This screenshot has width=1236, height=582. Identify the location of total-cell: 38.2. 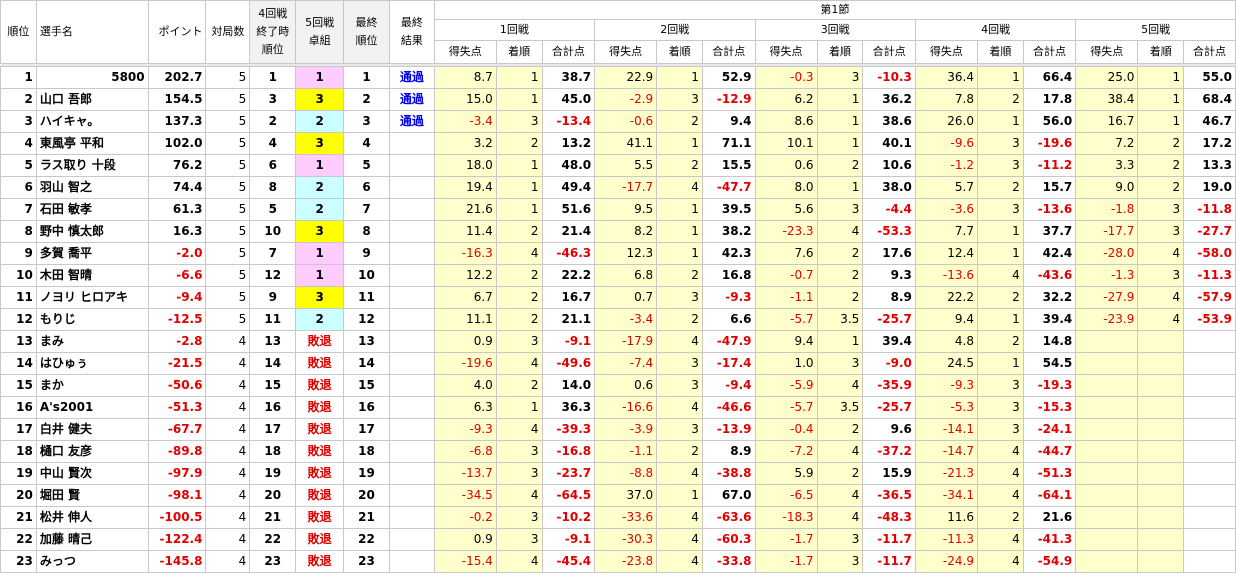
(728, 231).